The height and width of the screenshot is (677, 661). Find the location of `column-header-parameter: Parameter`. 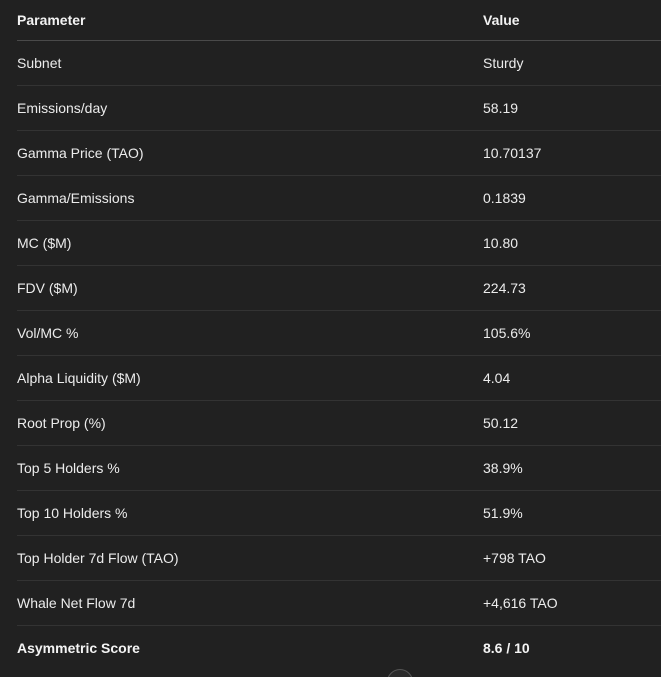

column-header-parameter: Parameter is located at coordinates (250, 20).